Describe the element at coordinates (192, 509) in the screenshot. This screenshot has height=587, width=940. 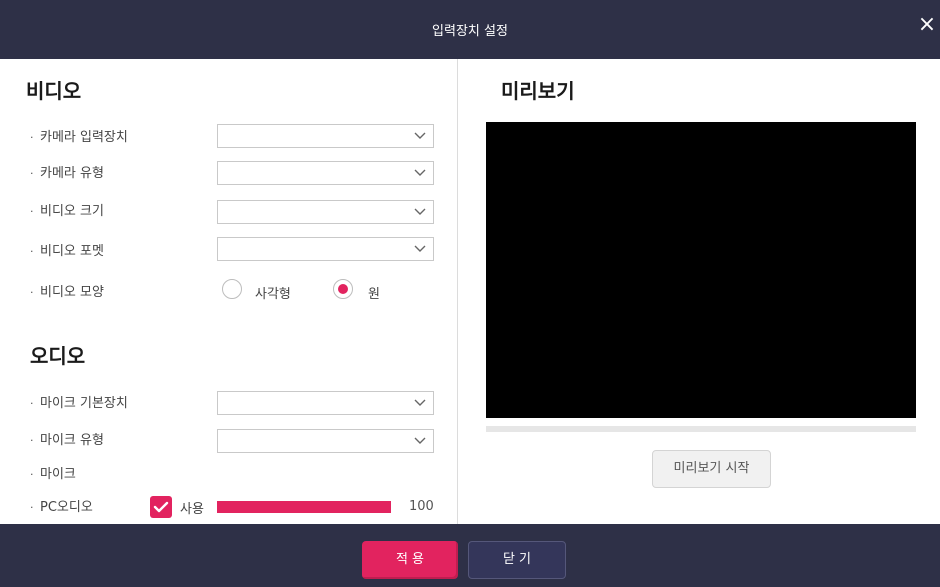
I see `pc-audio-use-label: 사용` at that location.